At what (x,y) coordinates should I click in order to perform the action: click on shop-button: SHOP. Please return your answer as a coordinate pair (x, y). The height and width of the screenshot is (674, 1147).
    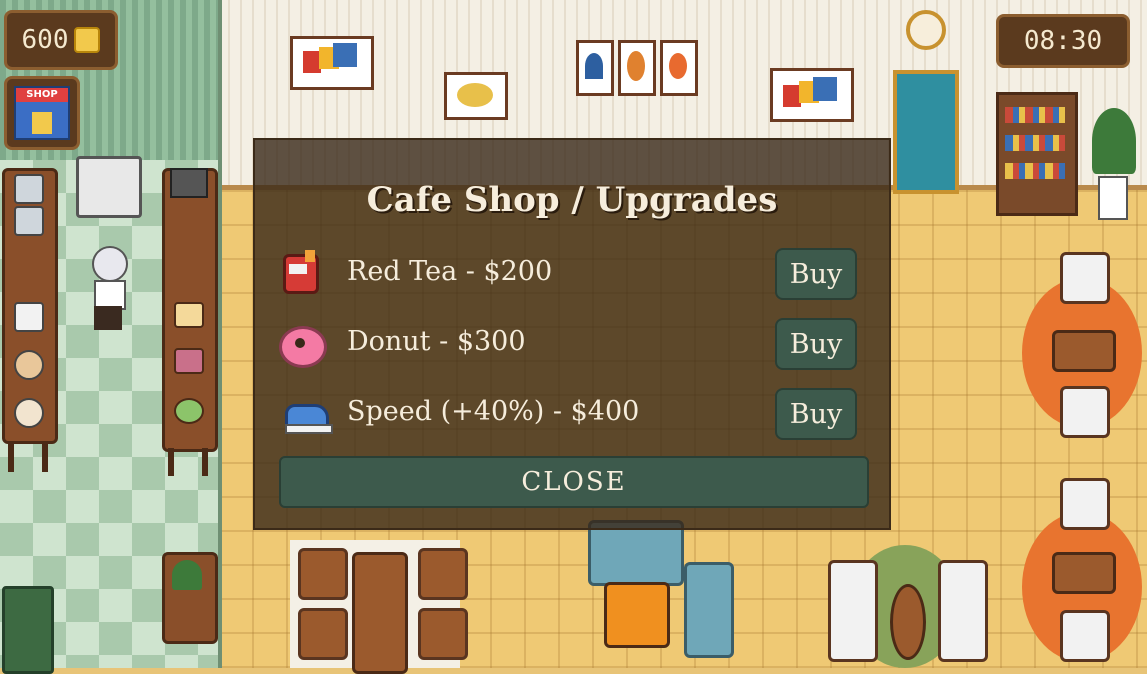
    Looking at the image, I should click on (42, 113).